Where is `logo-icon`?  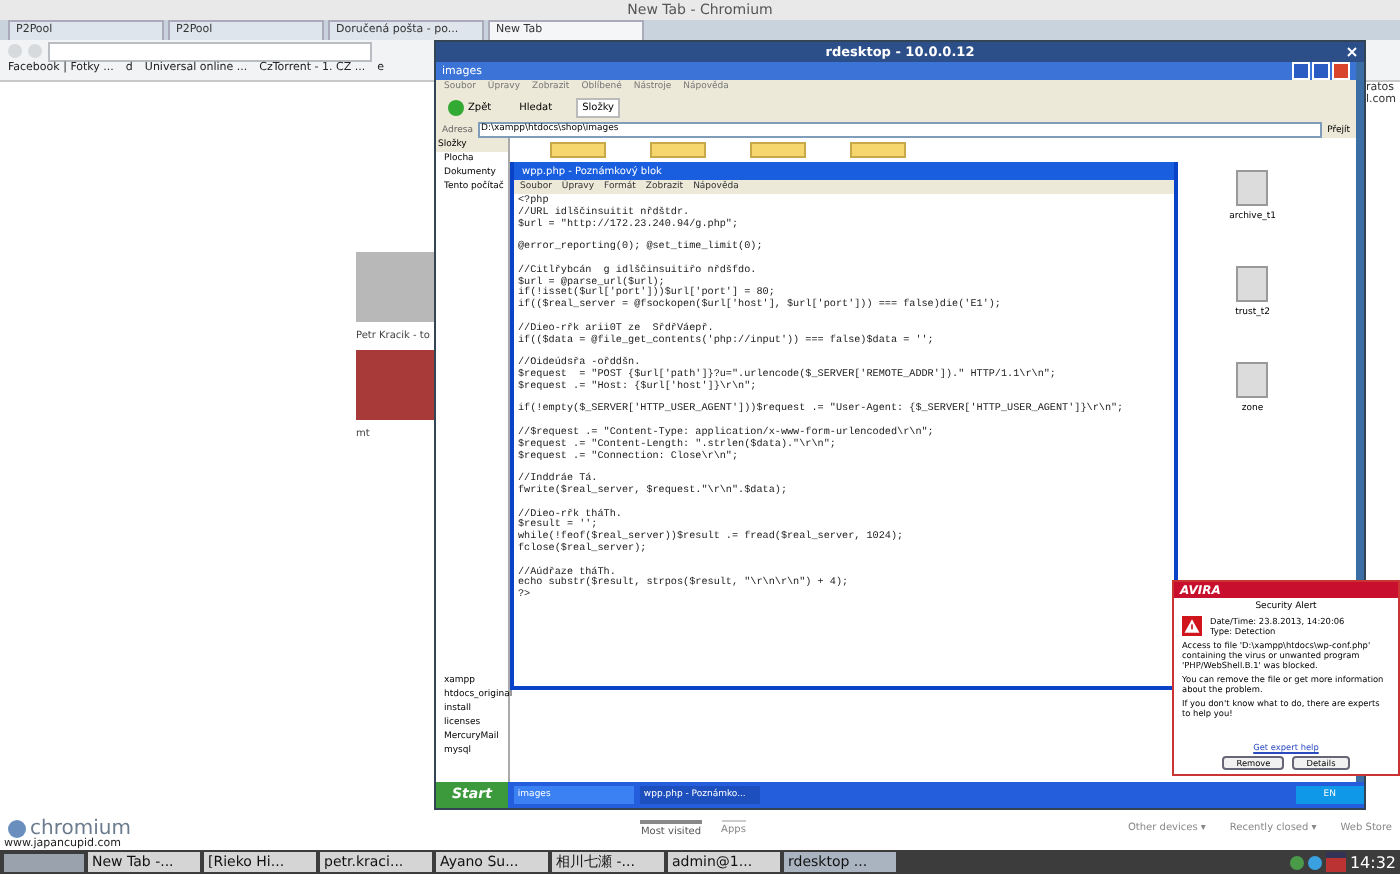 logo-icon is located at coordinates (17, 828).